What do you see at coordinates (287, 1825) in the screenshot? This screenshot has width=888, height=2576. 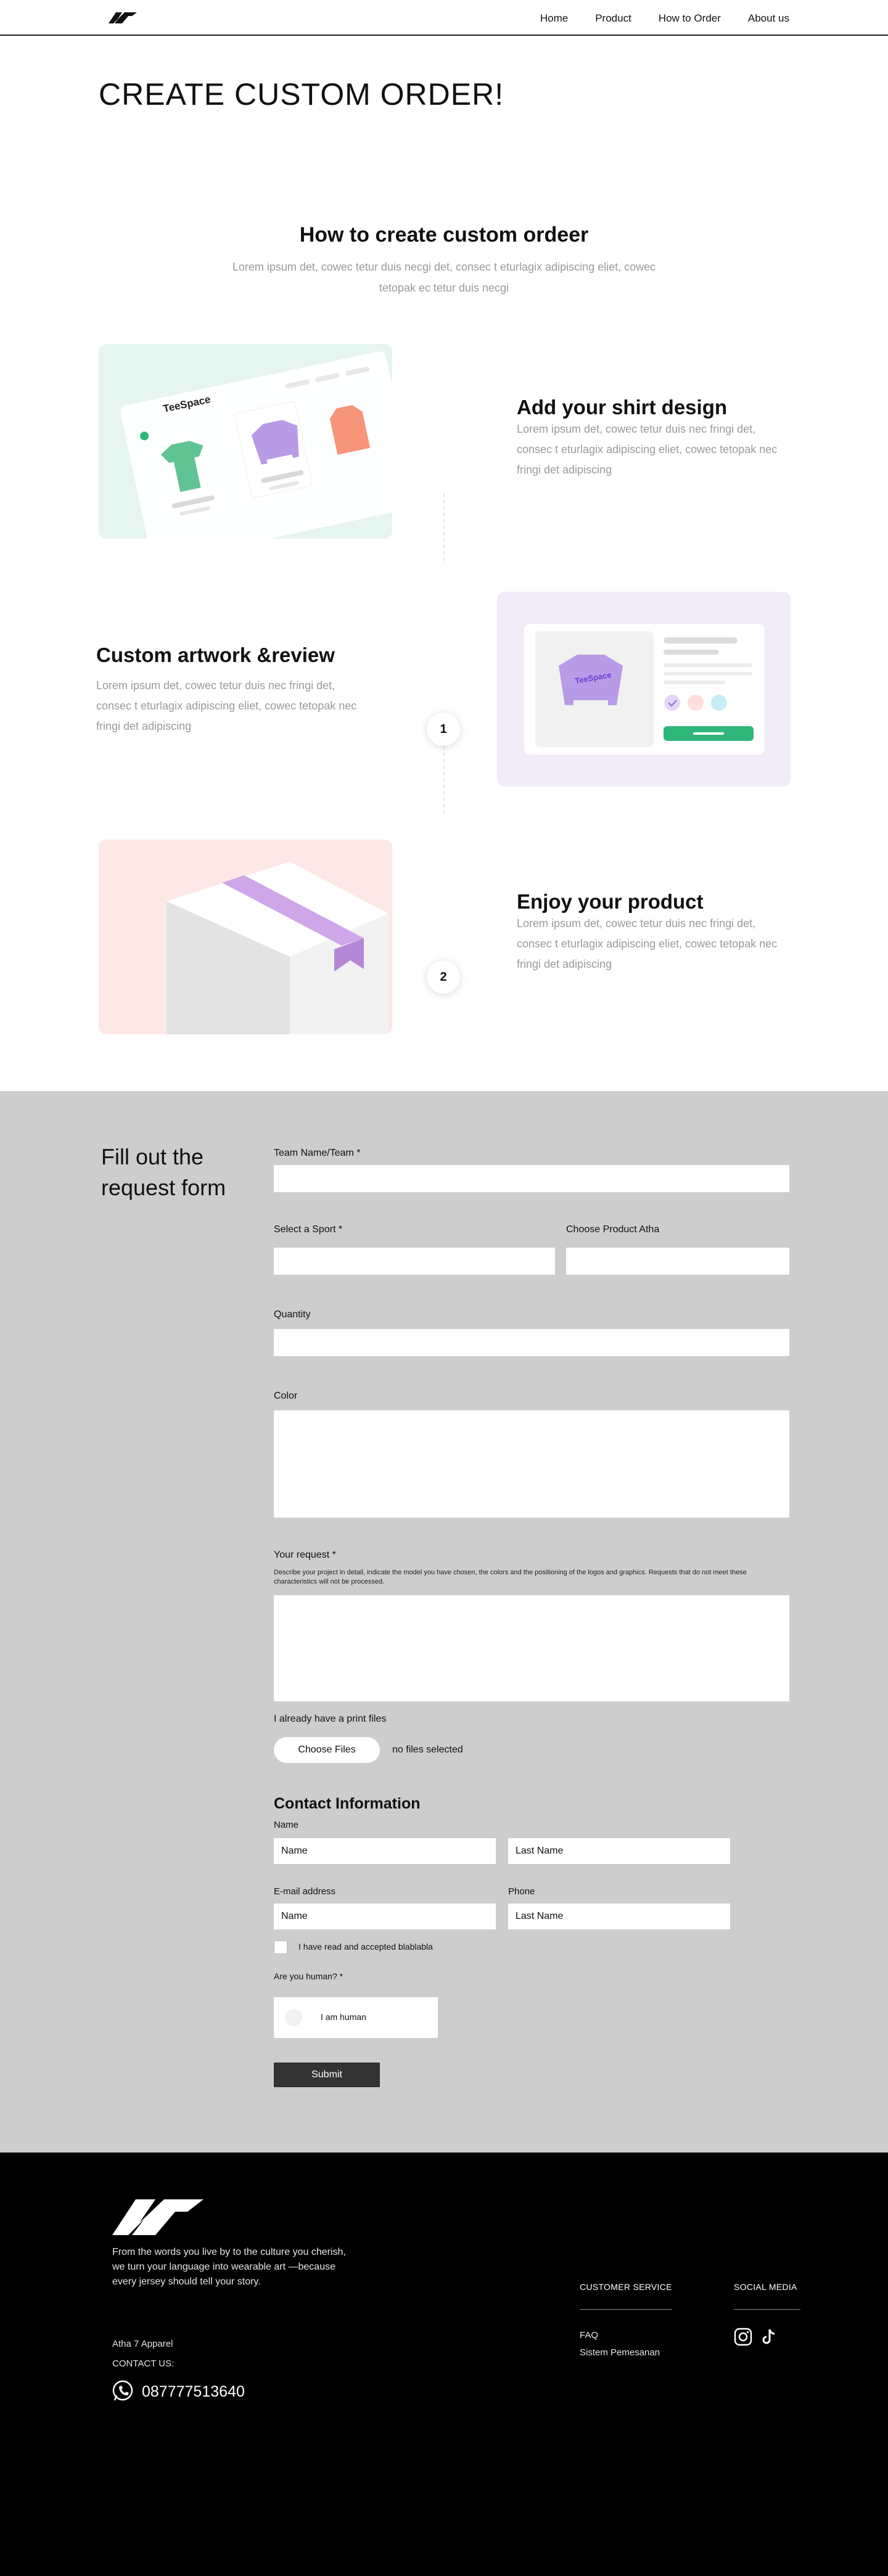 I see `name-label: Name` at bounding box center [287, 1825].